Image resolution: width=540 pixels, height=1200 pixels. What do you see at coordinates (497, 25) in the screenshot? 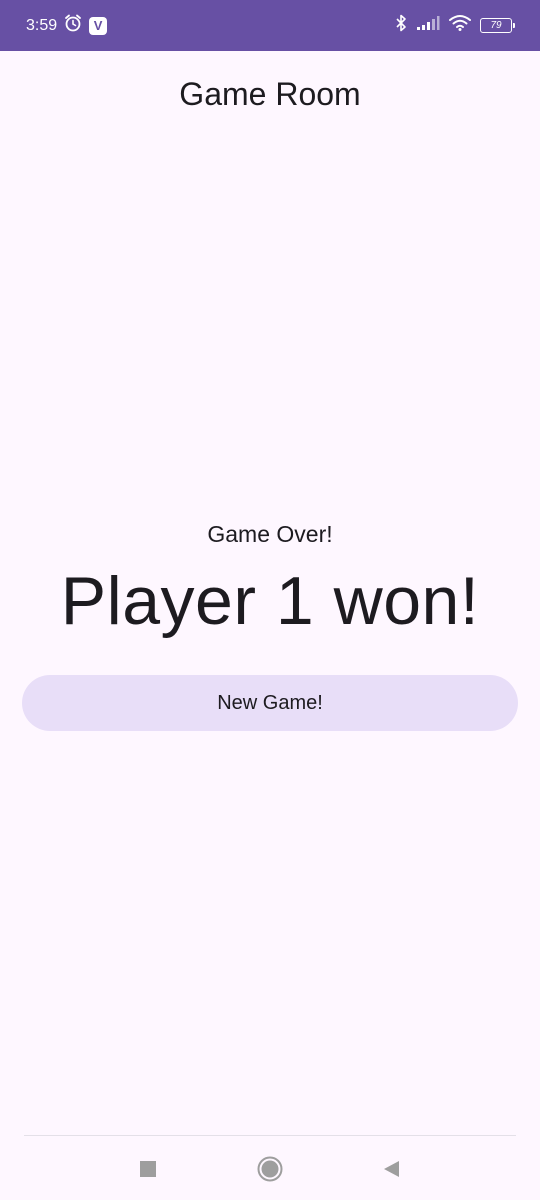
I see `battery-icon: 79` at bounding box center [497, 25].